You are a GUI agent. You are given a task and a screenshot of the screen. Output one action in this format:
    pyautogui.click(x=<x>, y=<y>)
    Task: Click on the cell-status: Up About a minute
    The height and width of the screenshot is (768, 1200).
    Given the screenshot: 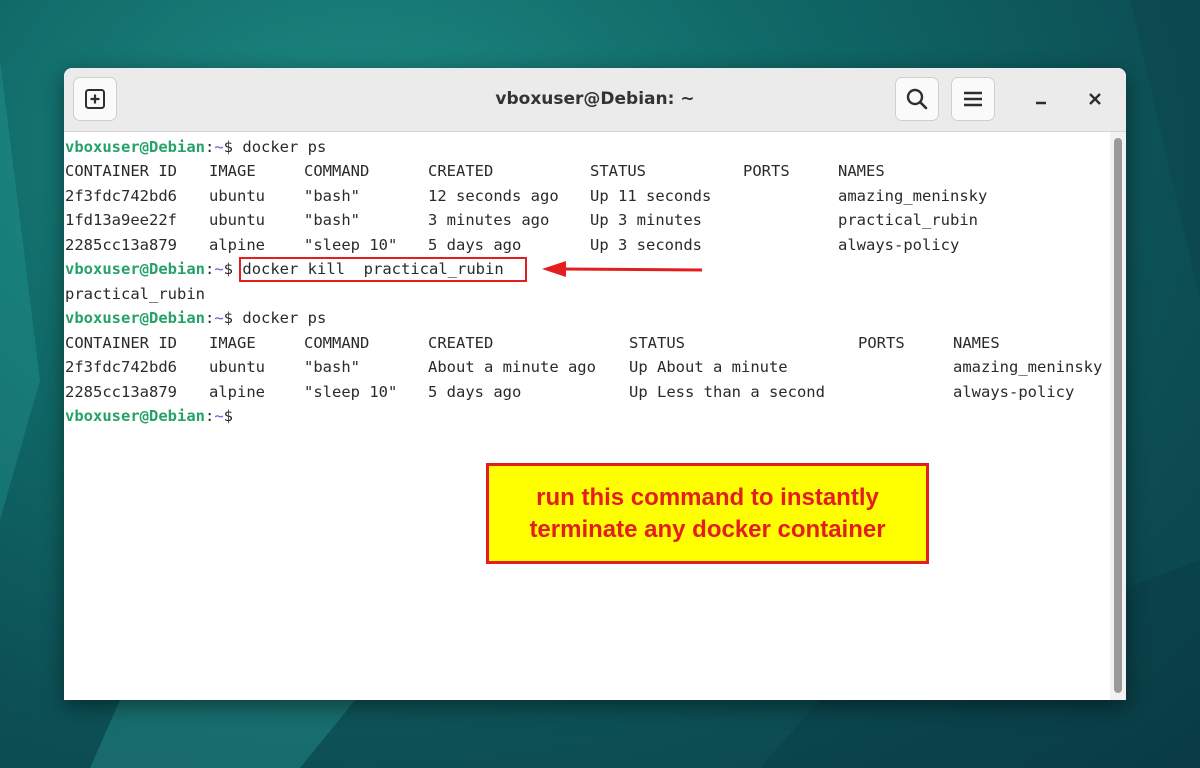 What is the action you would take?
    pyautogui.click(x=708, y=367)
    